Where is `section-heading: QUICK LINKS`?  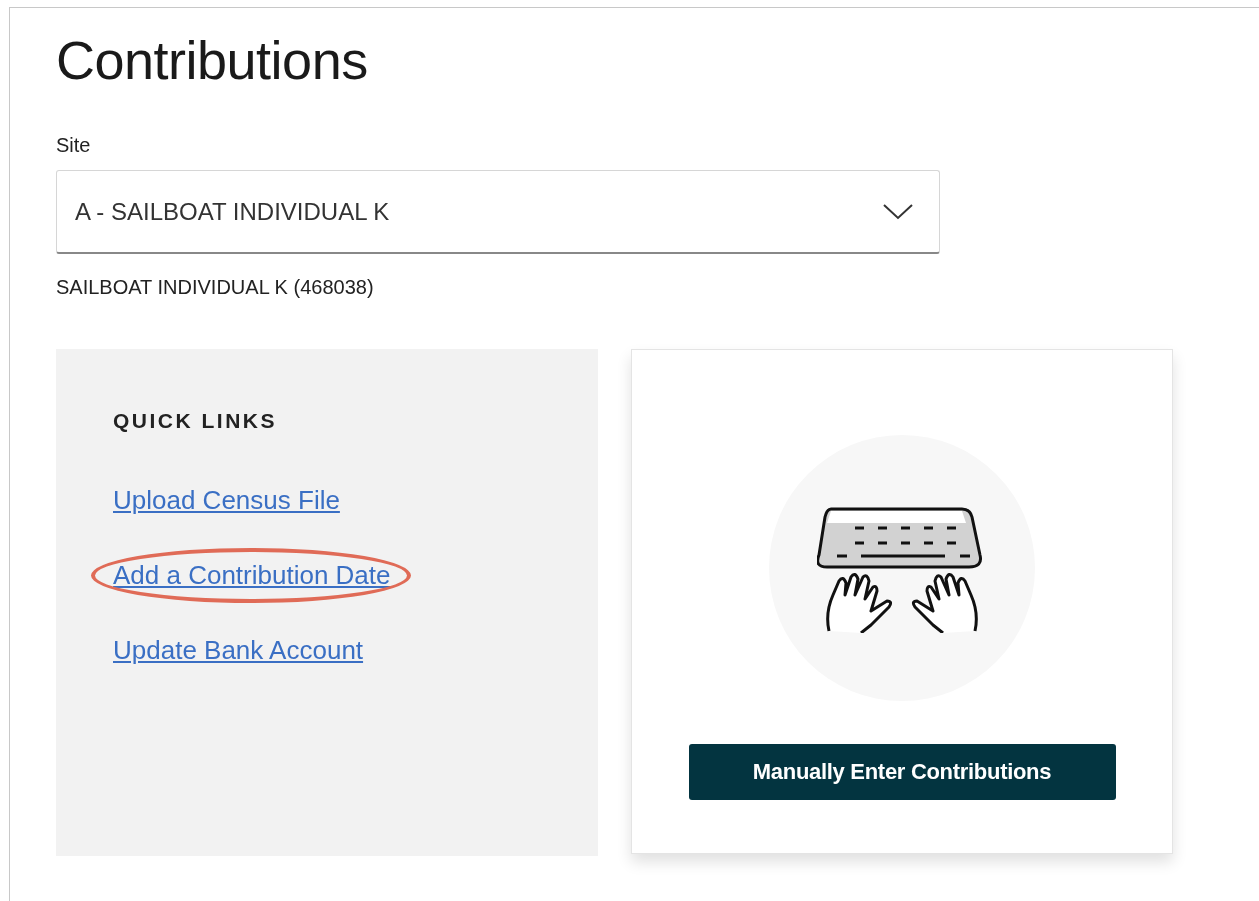
section-heading: QUICK LINKS is located at coordinates (195, 421).